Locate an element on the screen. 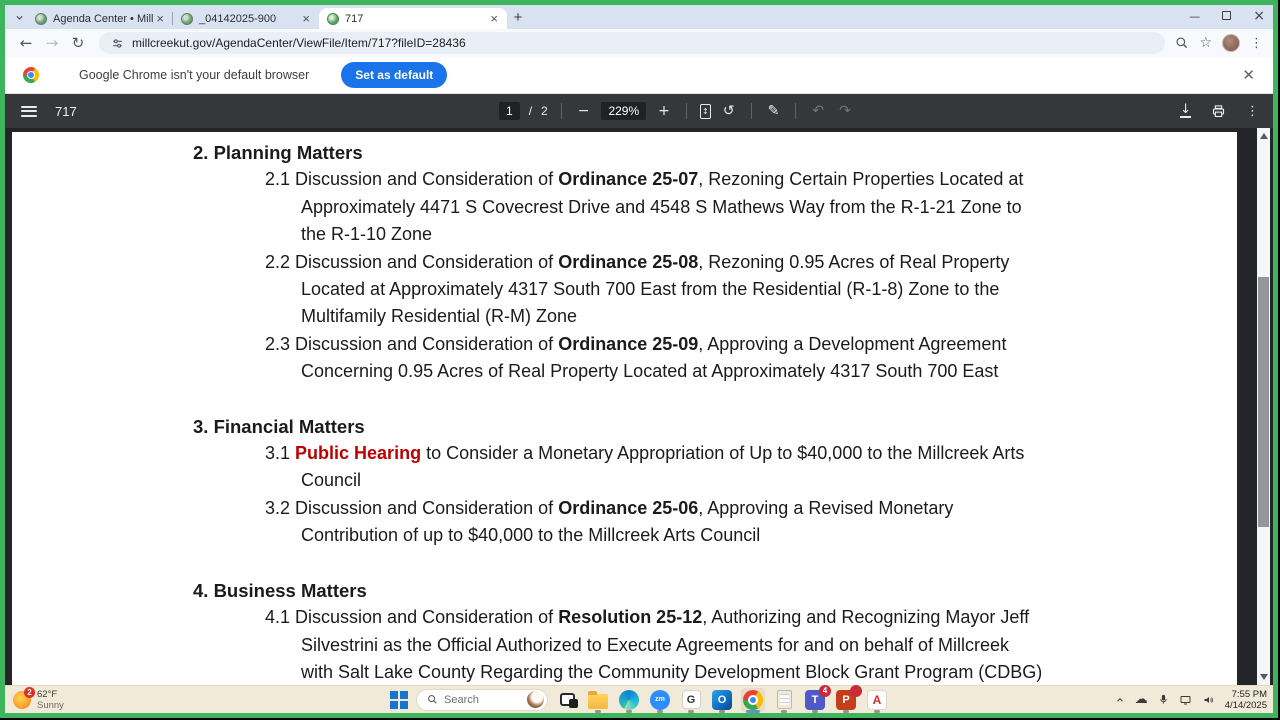  scroll-down-icon is located at coordinates (1264, 677).